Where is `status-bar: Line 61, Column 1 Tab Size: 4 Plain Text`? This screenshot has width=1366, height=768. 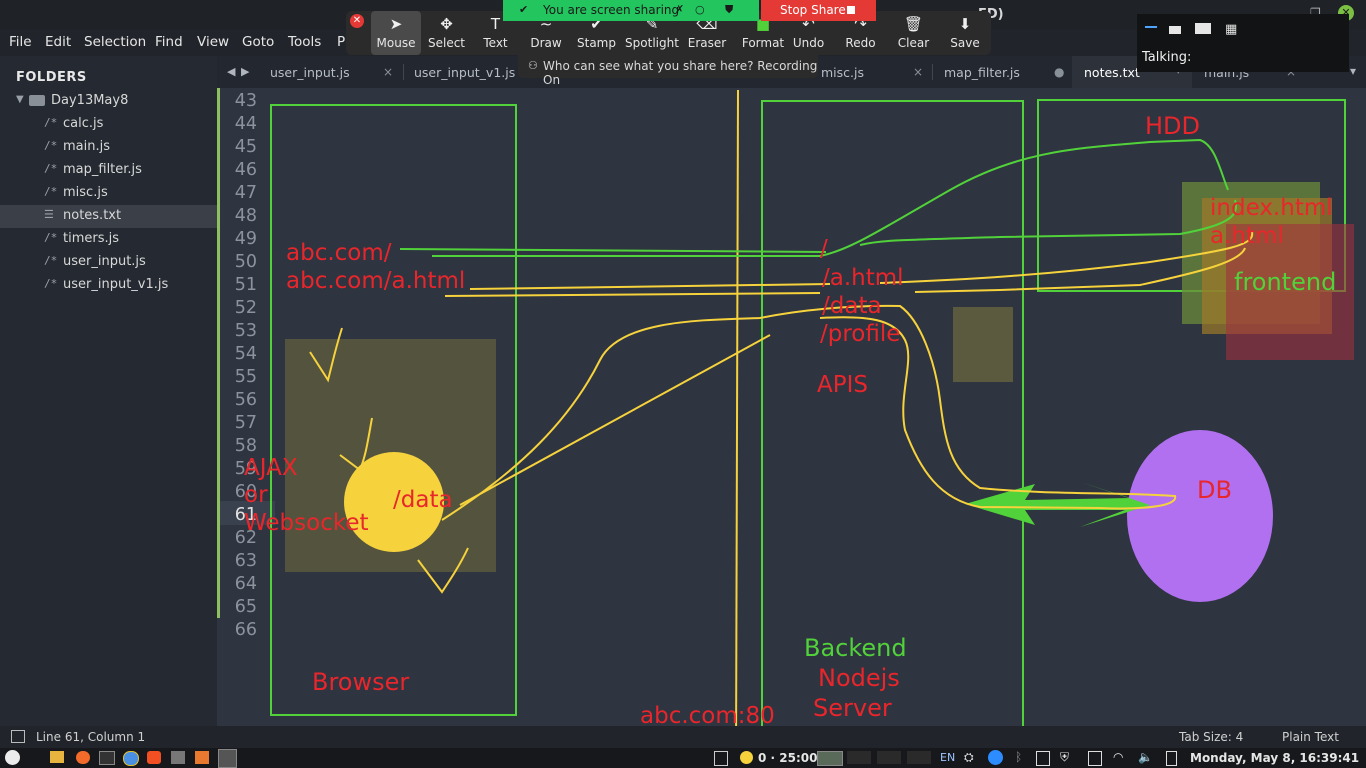
status-bar: Line 61, Column 1 Tab Size: 4 Plain Text is located at coordinates (683, 737).